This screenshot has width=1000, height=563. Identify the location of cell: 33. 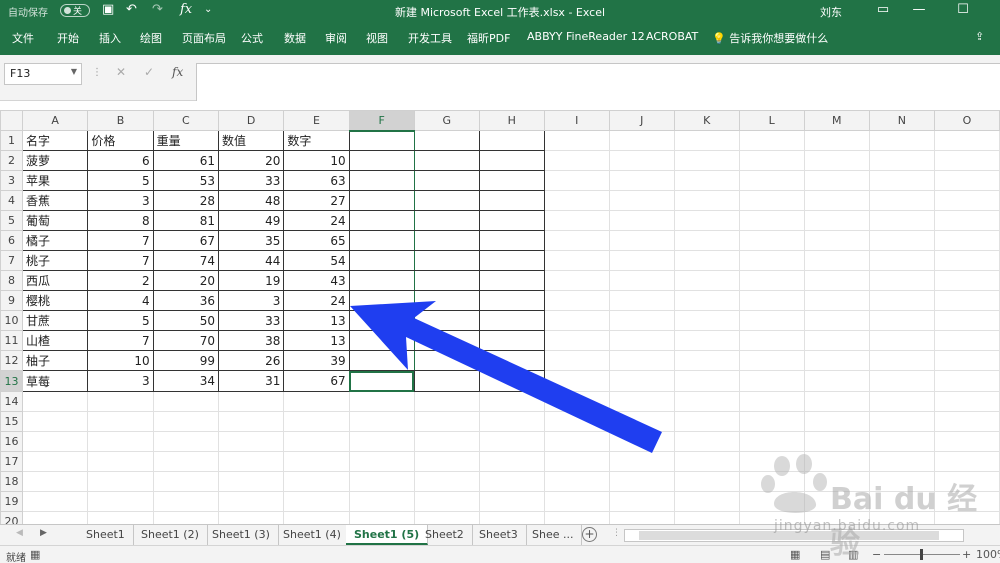
(251, 320).